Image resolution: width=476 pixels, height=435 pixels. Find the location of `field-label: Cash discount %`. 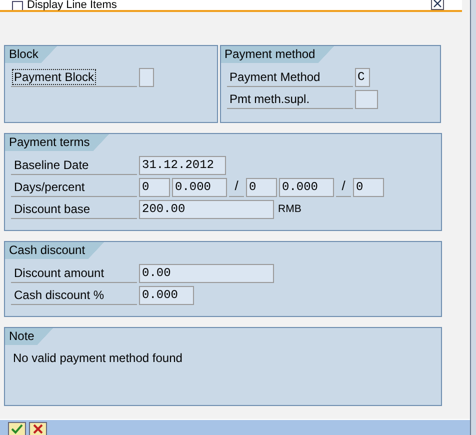

field-label: Cash discount % is located at coordinates (74, 295).